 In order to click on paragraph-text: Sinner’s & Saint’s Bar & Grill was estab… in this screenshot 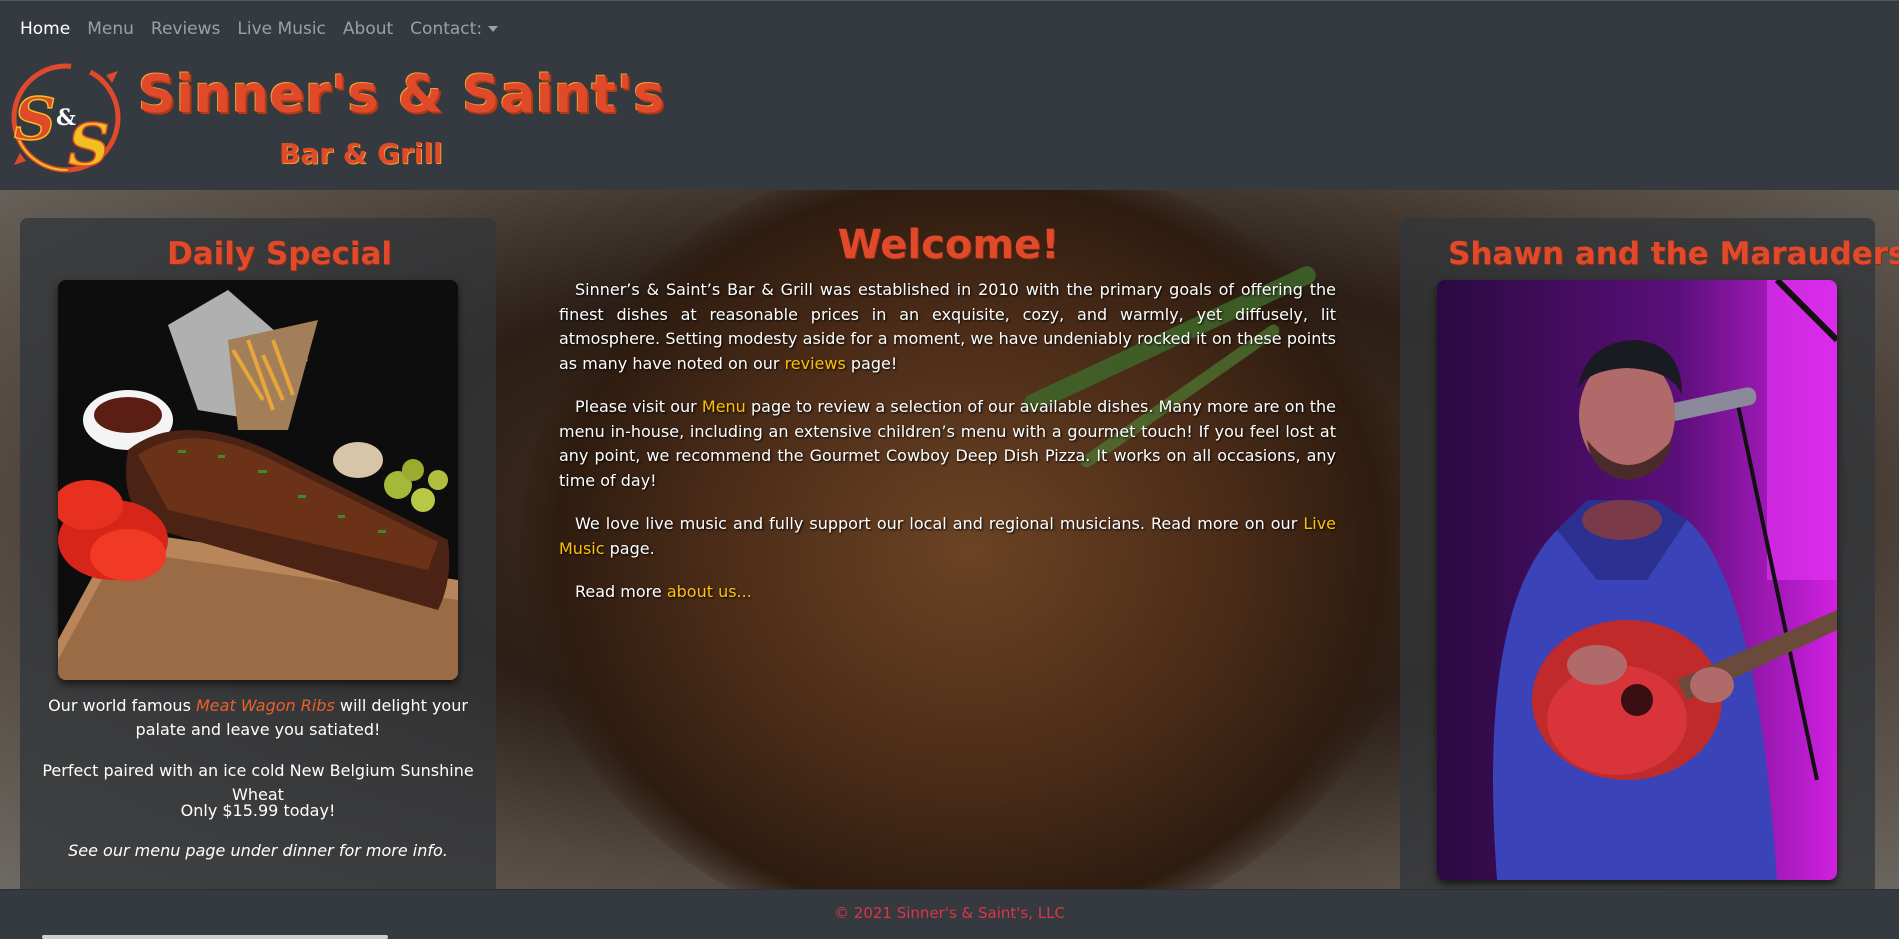, I will do `click(947, 326)`.